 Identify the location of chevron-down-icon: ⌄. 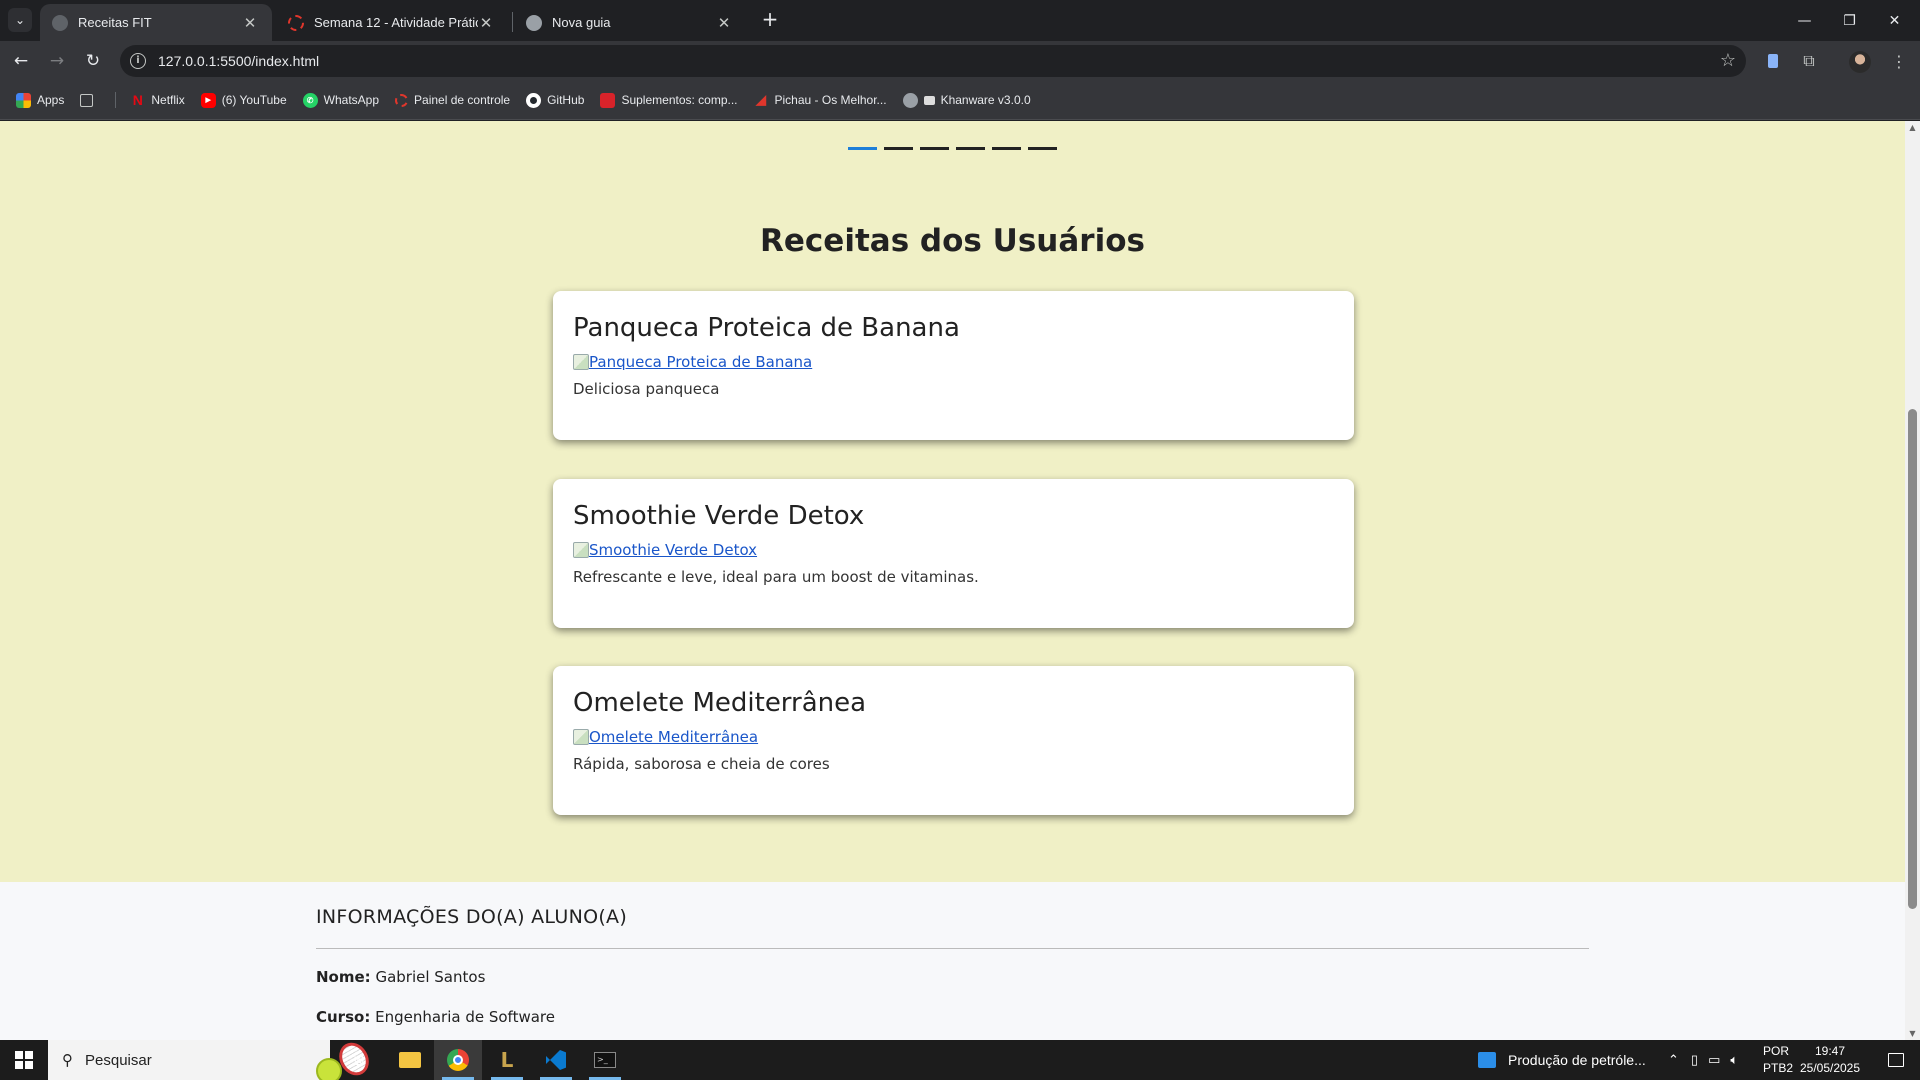
(20, 20).